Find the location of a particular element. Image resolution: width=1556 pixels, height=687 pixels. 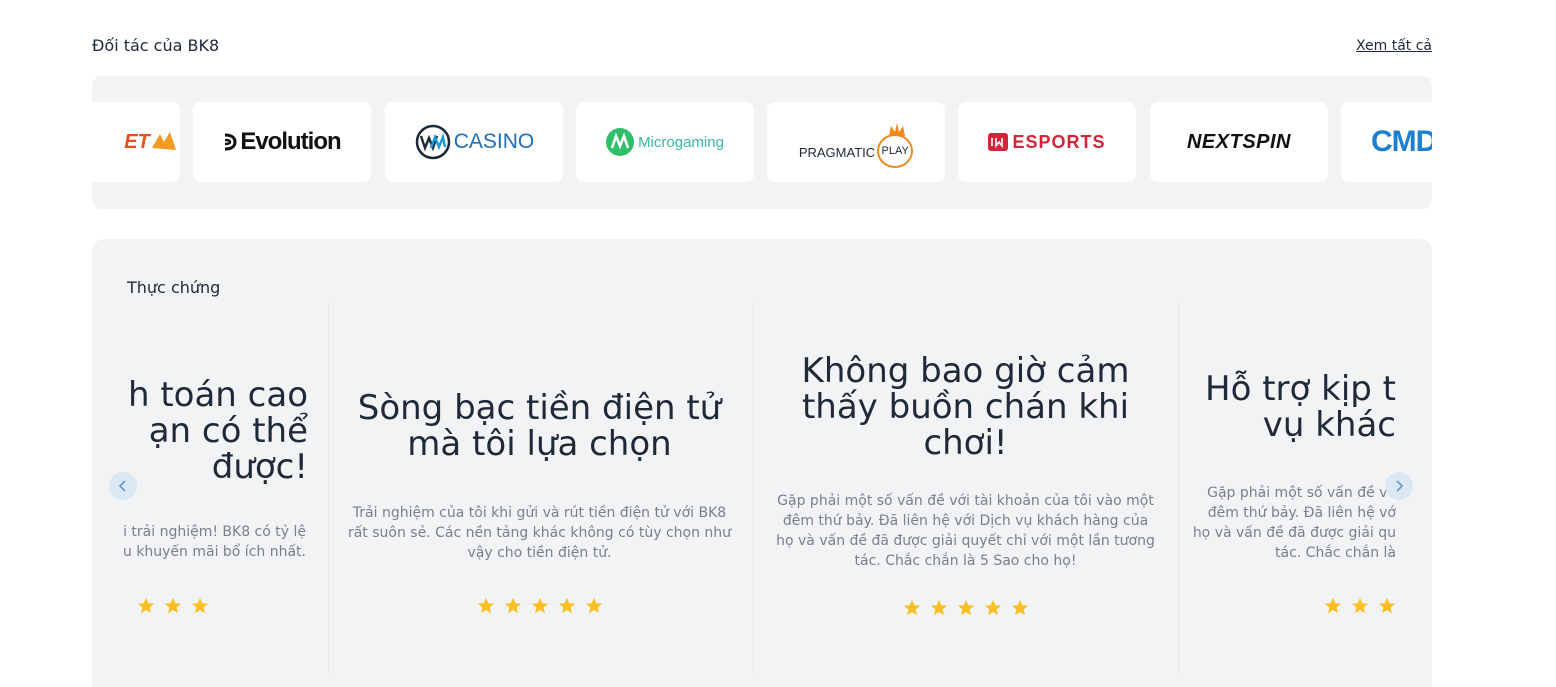

wm-circle-icon is located at coordinates (432, 142).